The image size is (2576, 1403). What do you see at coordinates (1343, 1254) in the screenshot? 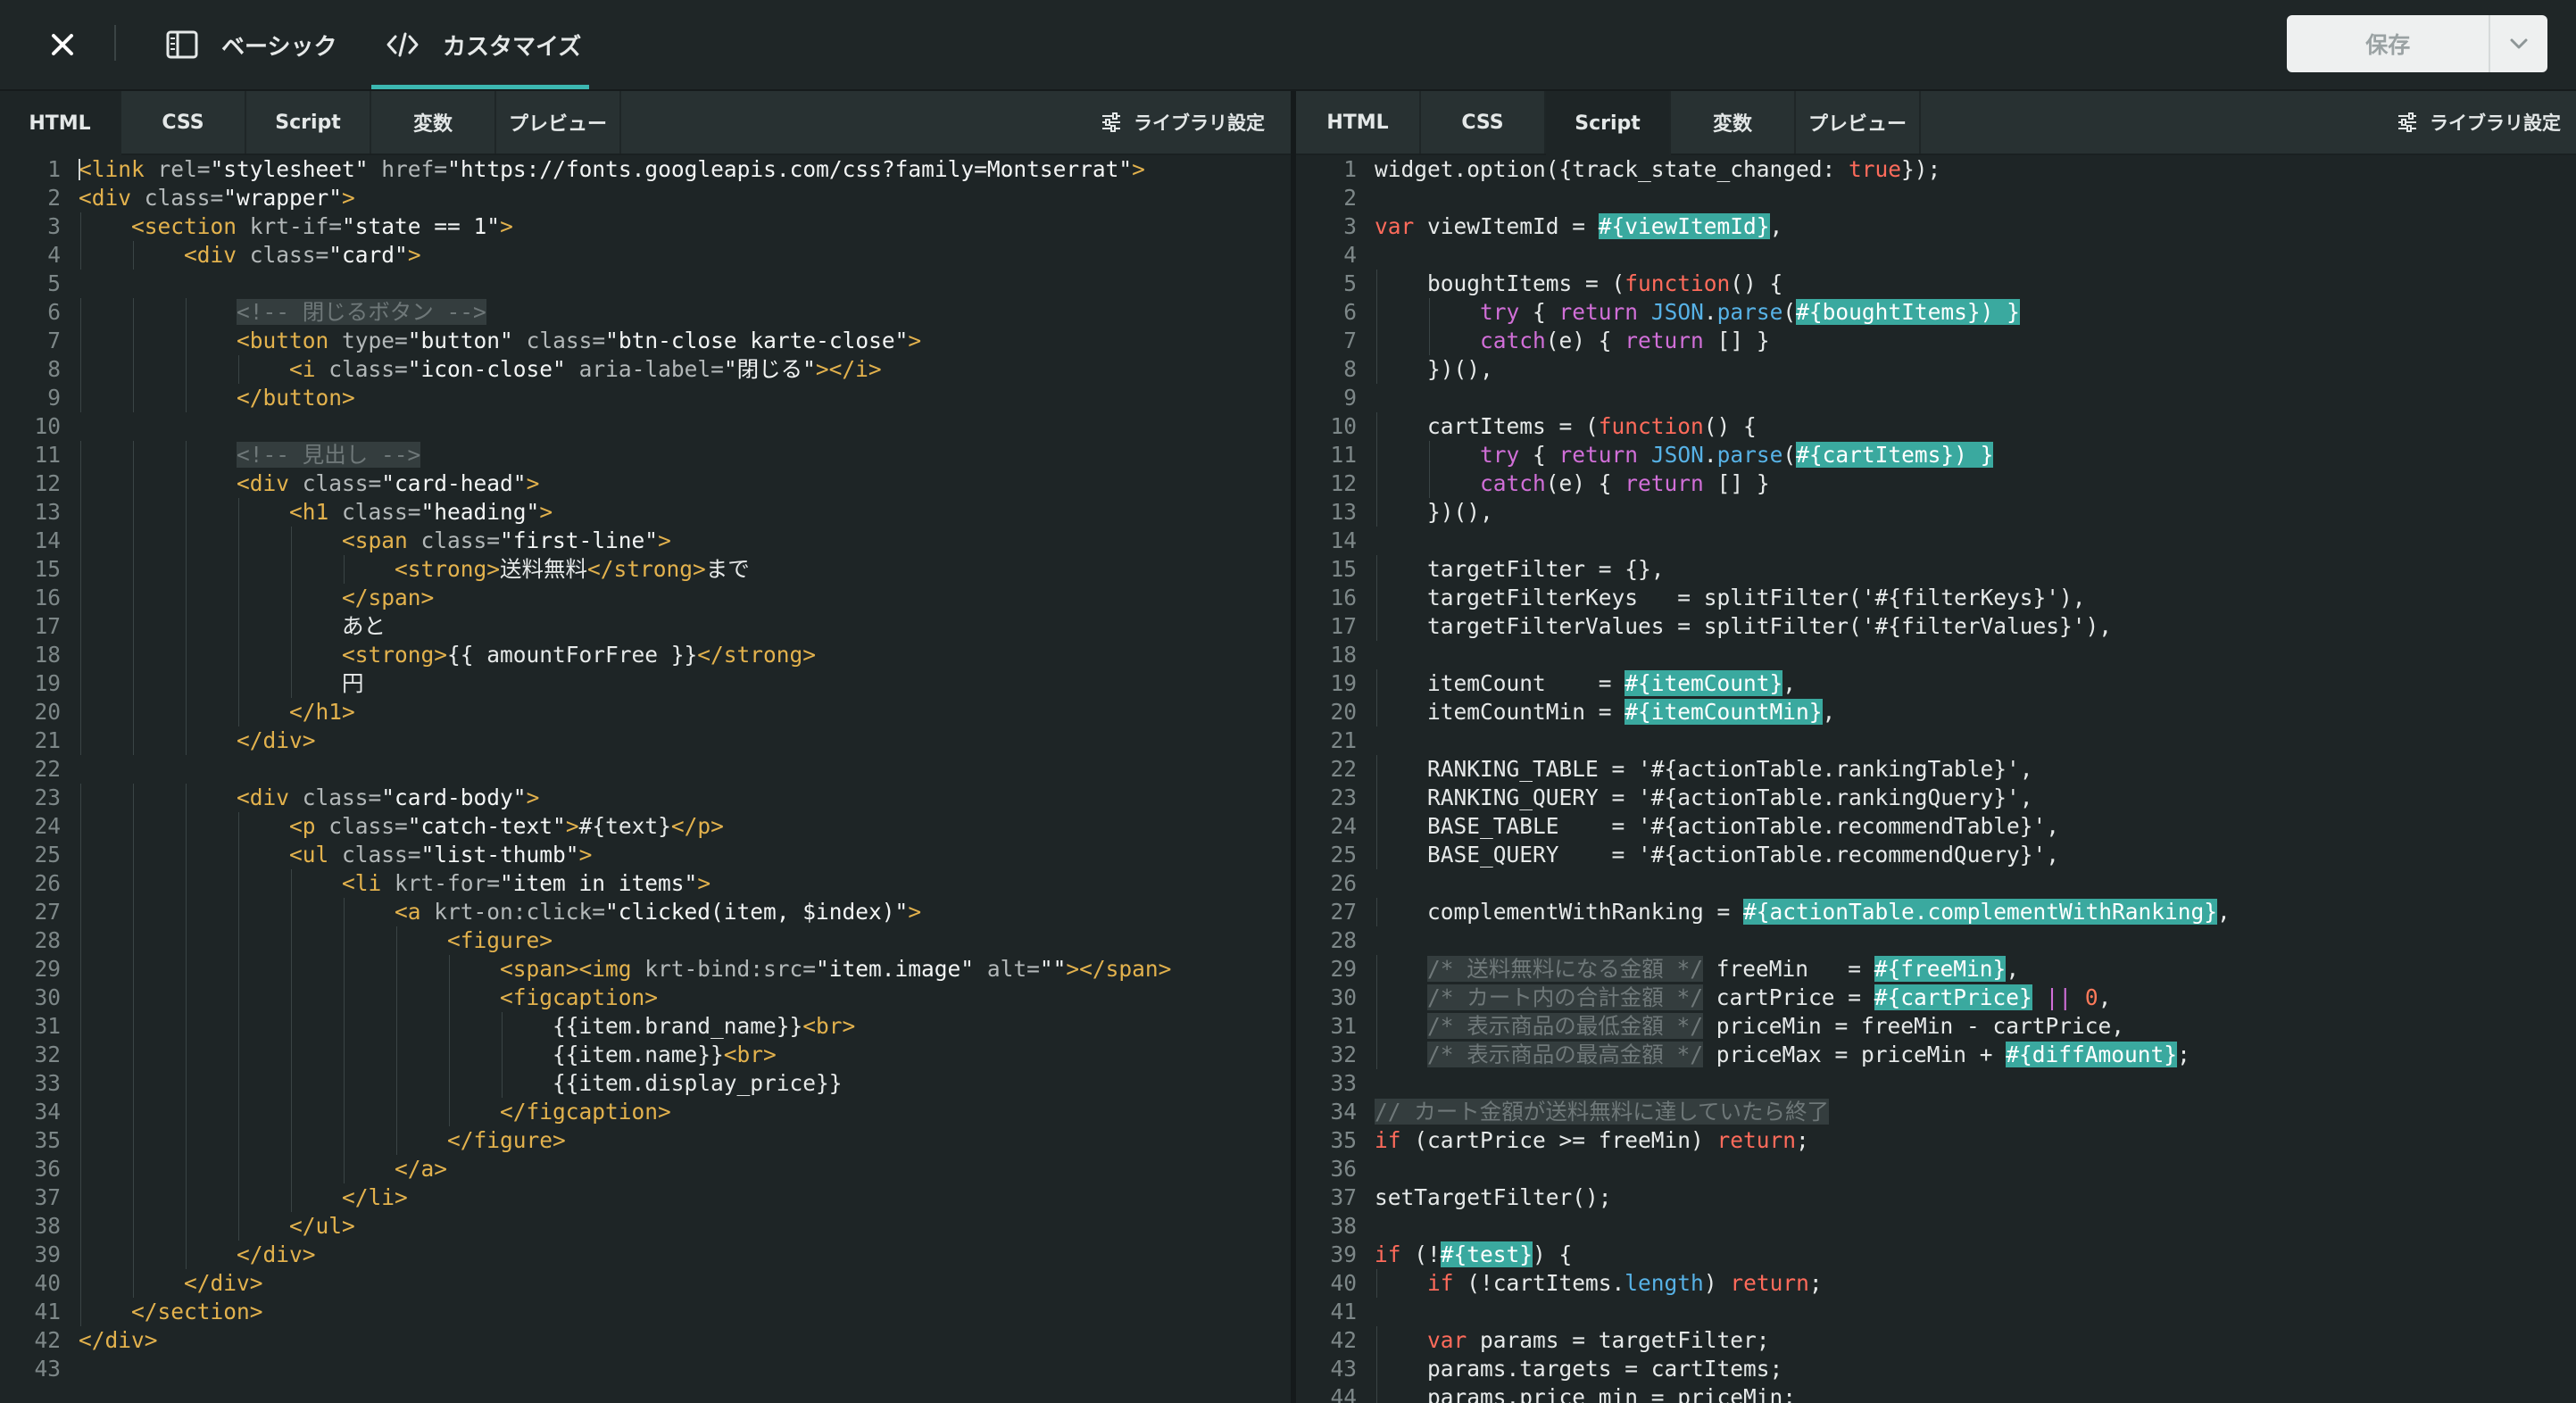
I see `line-number: 39` at bounding box center [1343, 1254].